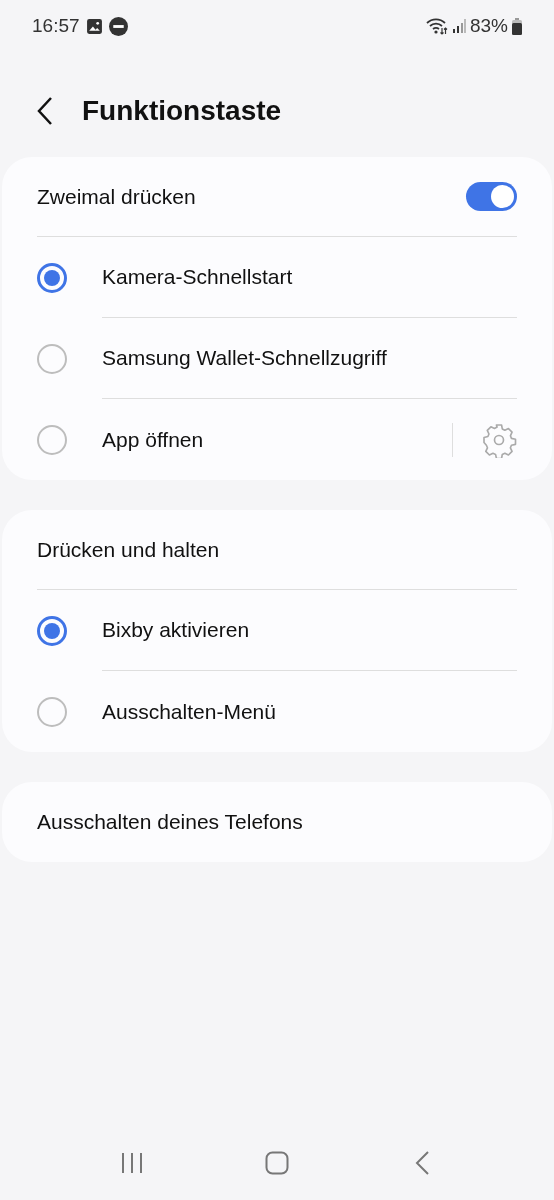 The image size is (554, 1200). I want to click on battery-icon, so click(517, 26).